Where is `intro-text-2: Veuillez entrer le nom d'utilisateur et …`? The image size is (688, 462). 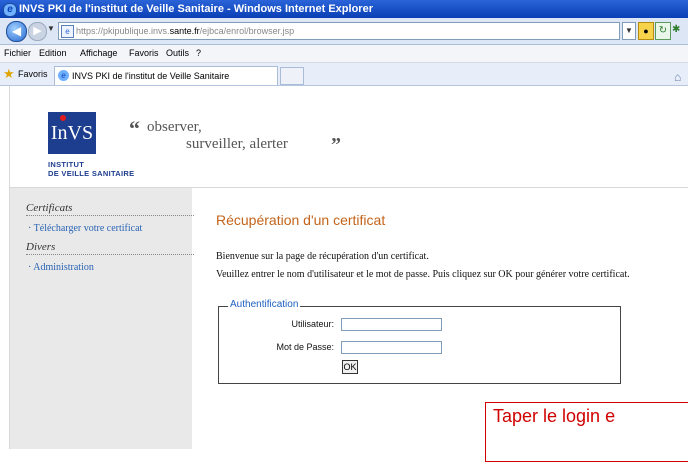
intro-text-2: Veuillez entrer le nom d'utilisateur et … is located at coordinates (423, 274).